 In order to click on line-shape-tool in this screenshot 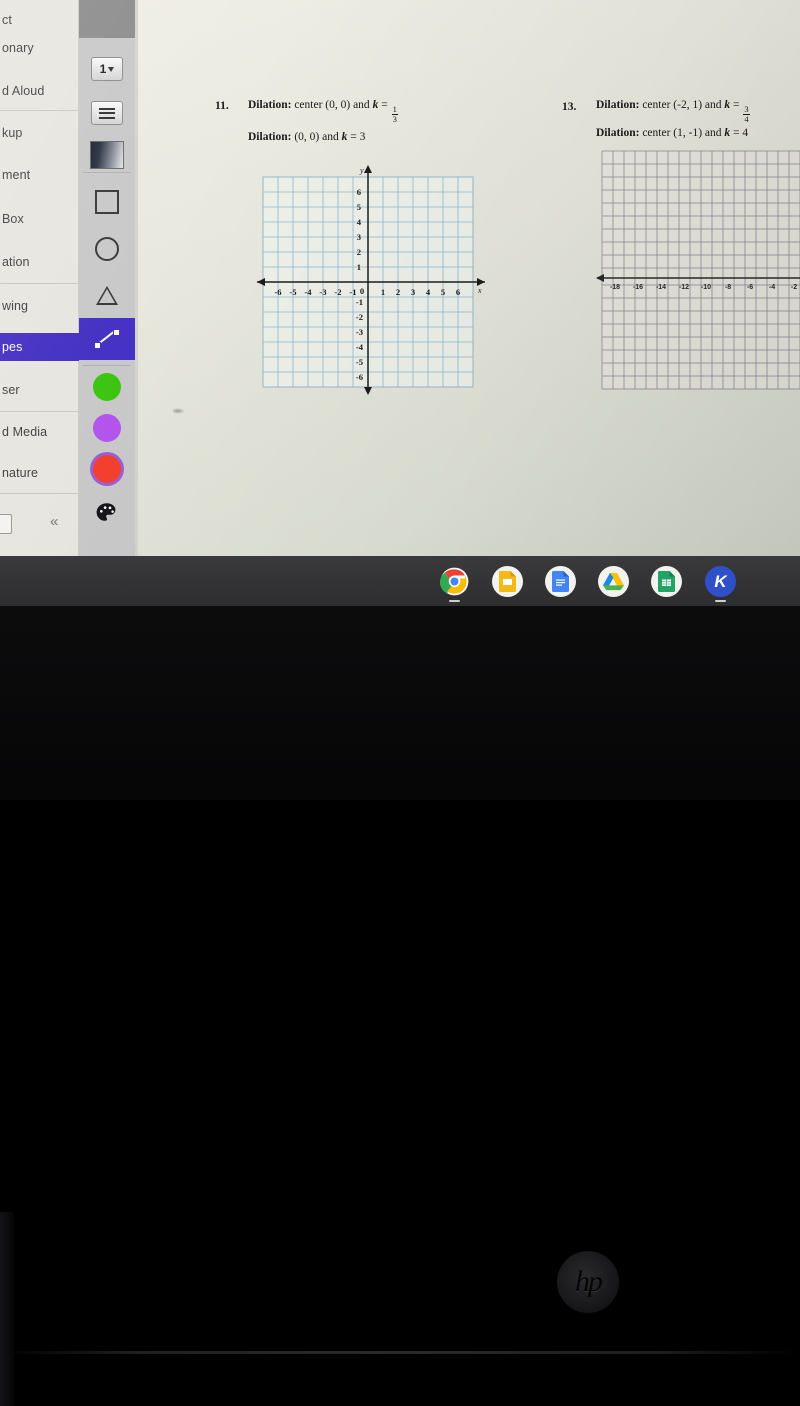, I will do `click(107, 339)`.